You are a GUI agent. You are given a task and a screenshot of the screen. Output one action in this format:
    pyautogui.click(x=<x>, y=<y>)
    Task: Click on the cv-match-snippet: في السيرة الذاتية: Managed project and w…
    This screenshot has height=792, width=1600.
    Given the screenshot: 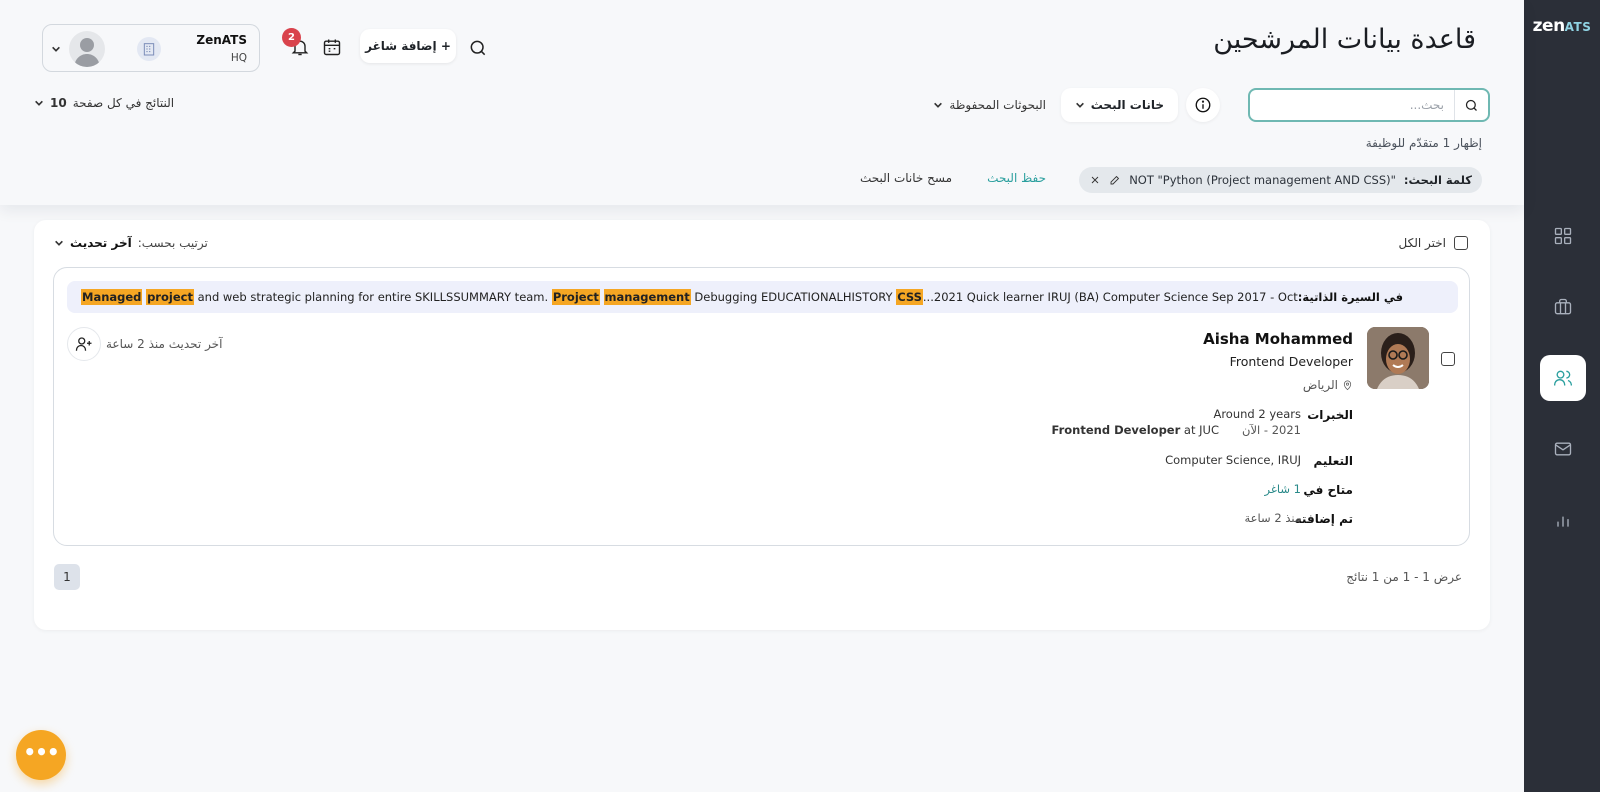 What is the action you would take?
    pyautogui.click(x=762, y=297)
    